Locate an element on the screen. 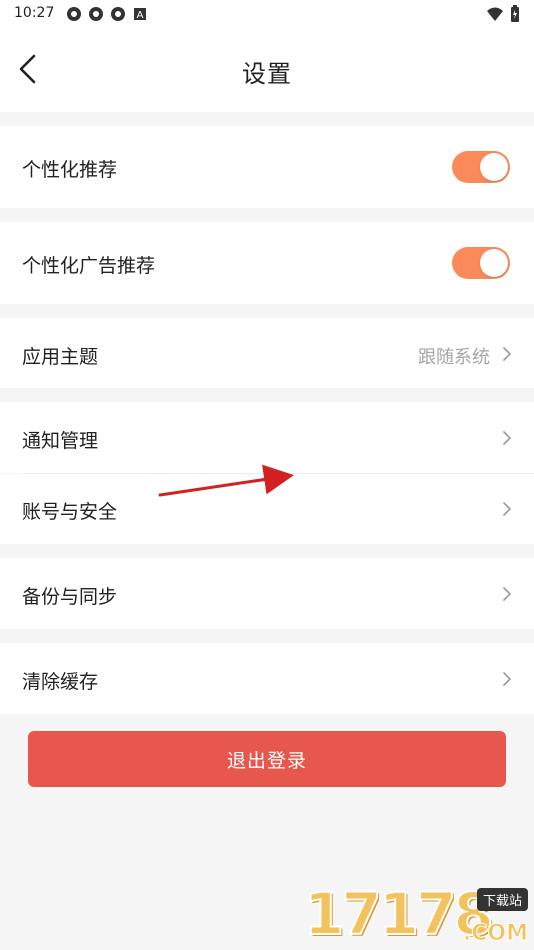  settings-row-app-theme: 应用主题 跟随系统 is located at coordinates (267, 353).